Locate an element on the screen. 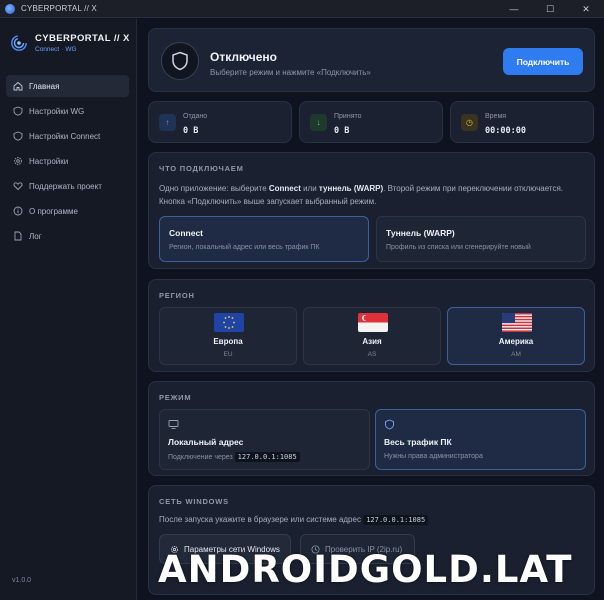 This screenshot has height=600, width=604. singapore-flag-icon is located at coordinates (373, 322).